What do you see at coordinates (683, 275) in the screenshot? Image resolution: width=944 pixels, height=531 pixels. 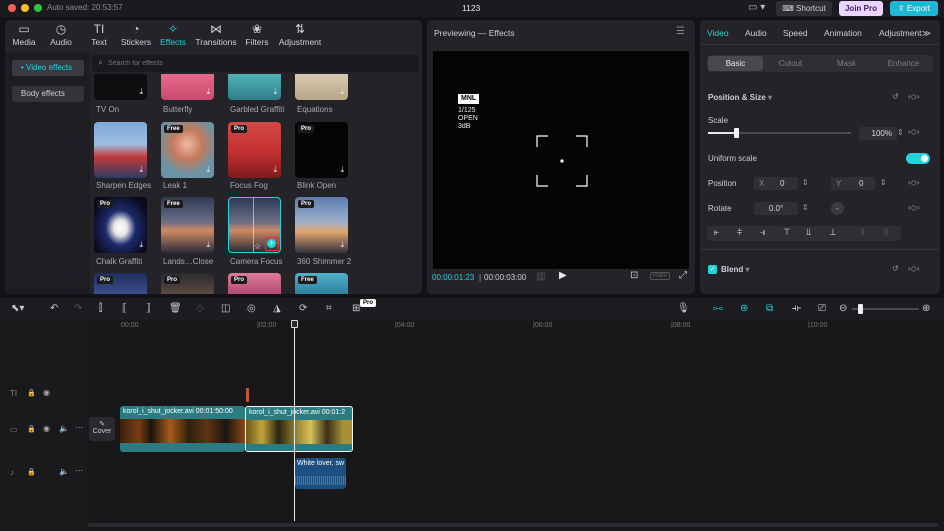 I see `fullscreen-icon: ⤢` at bounding box center [683, 275].